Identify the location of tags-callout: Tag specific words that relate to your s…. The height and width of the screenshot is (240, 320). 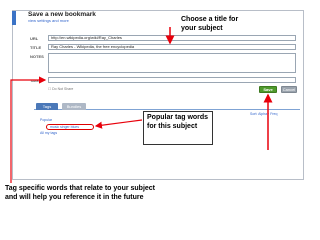
(80, 193).